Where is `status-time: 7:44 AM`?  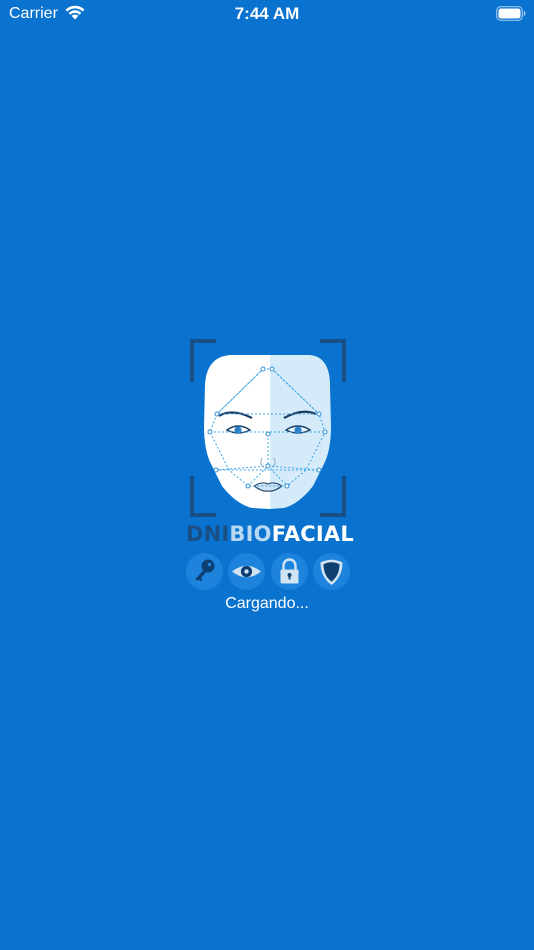 status-time: 7:44 AM is located at coordinates (267, 13).